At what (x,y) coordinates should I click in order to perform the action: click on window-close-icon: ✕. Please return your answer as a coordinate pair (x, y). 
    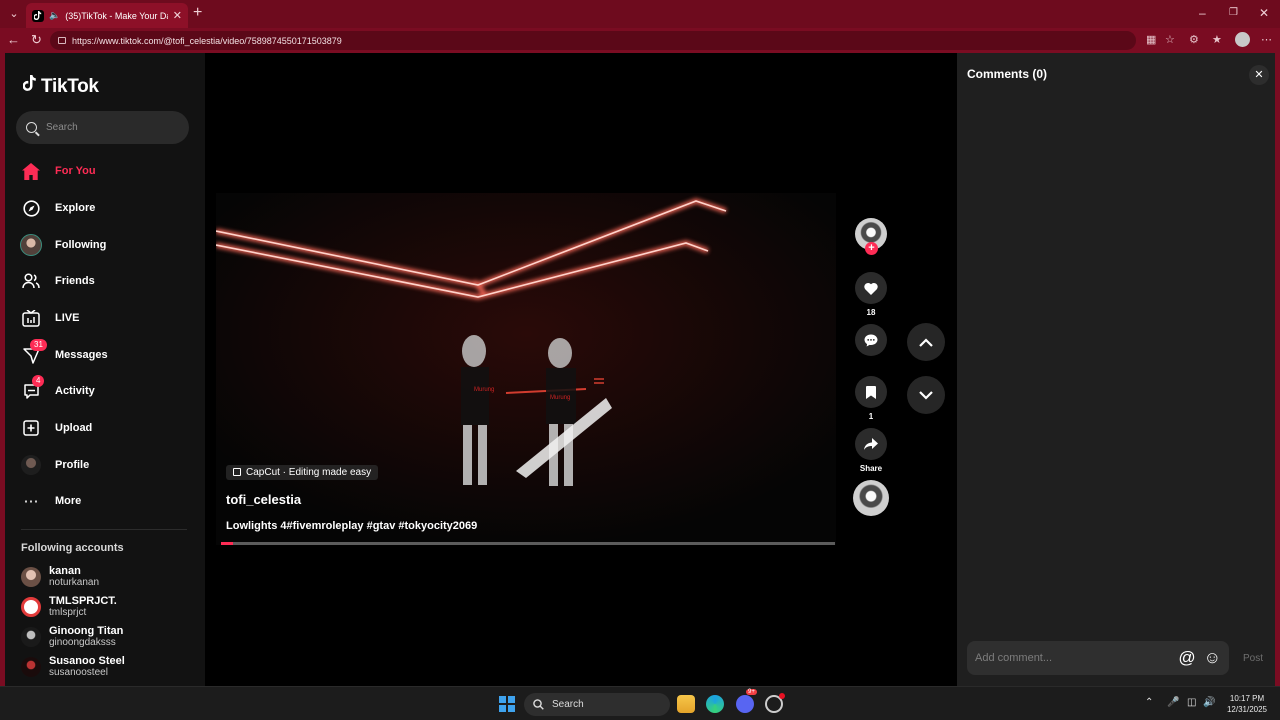
    Looking at the image, I should click on (1264, 13).